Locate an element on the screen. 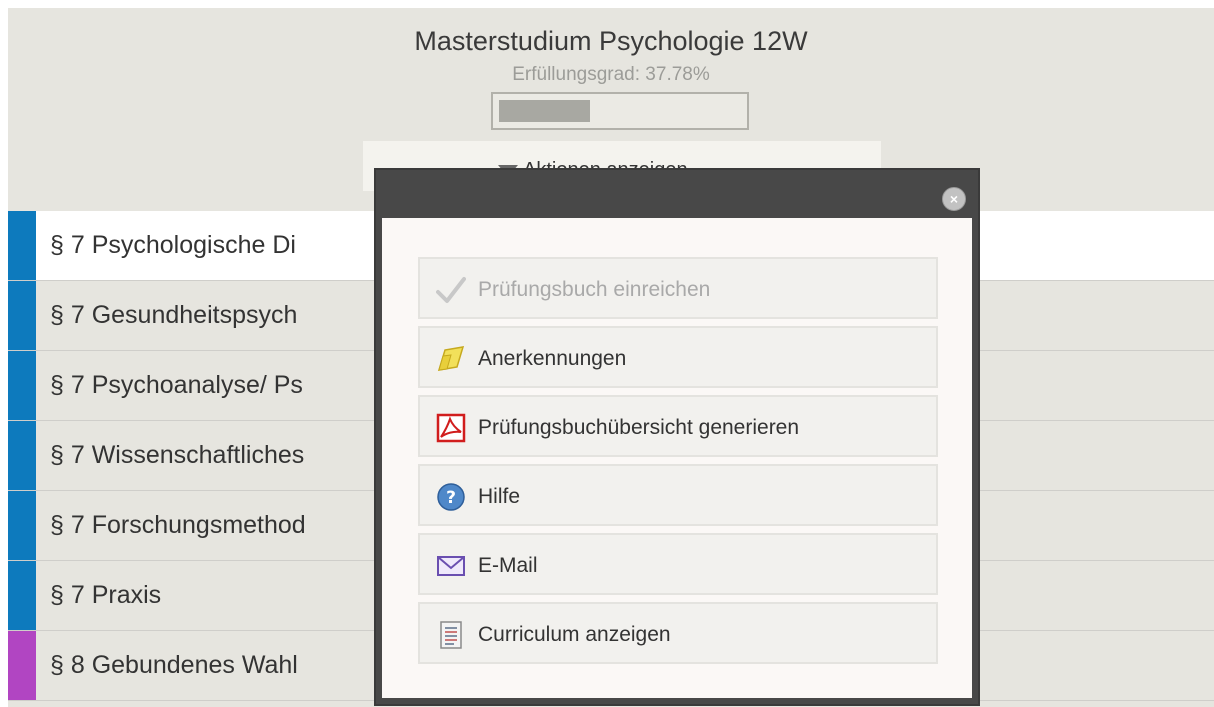  fulfillment-label: Erfüllungsgrad: 37.78% is located at coordinates (611, 74).